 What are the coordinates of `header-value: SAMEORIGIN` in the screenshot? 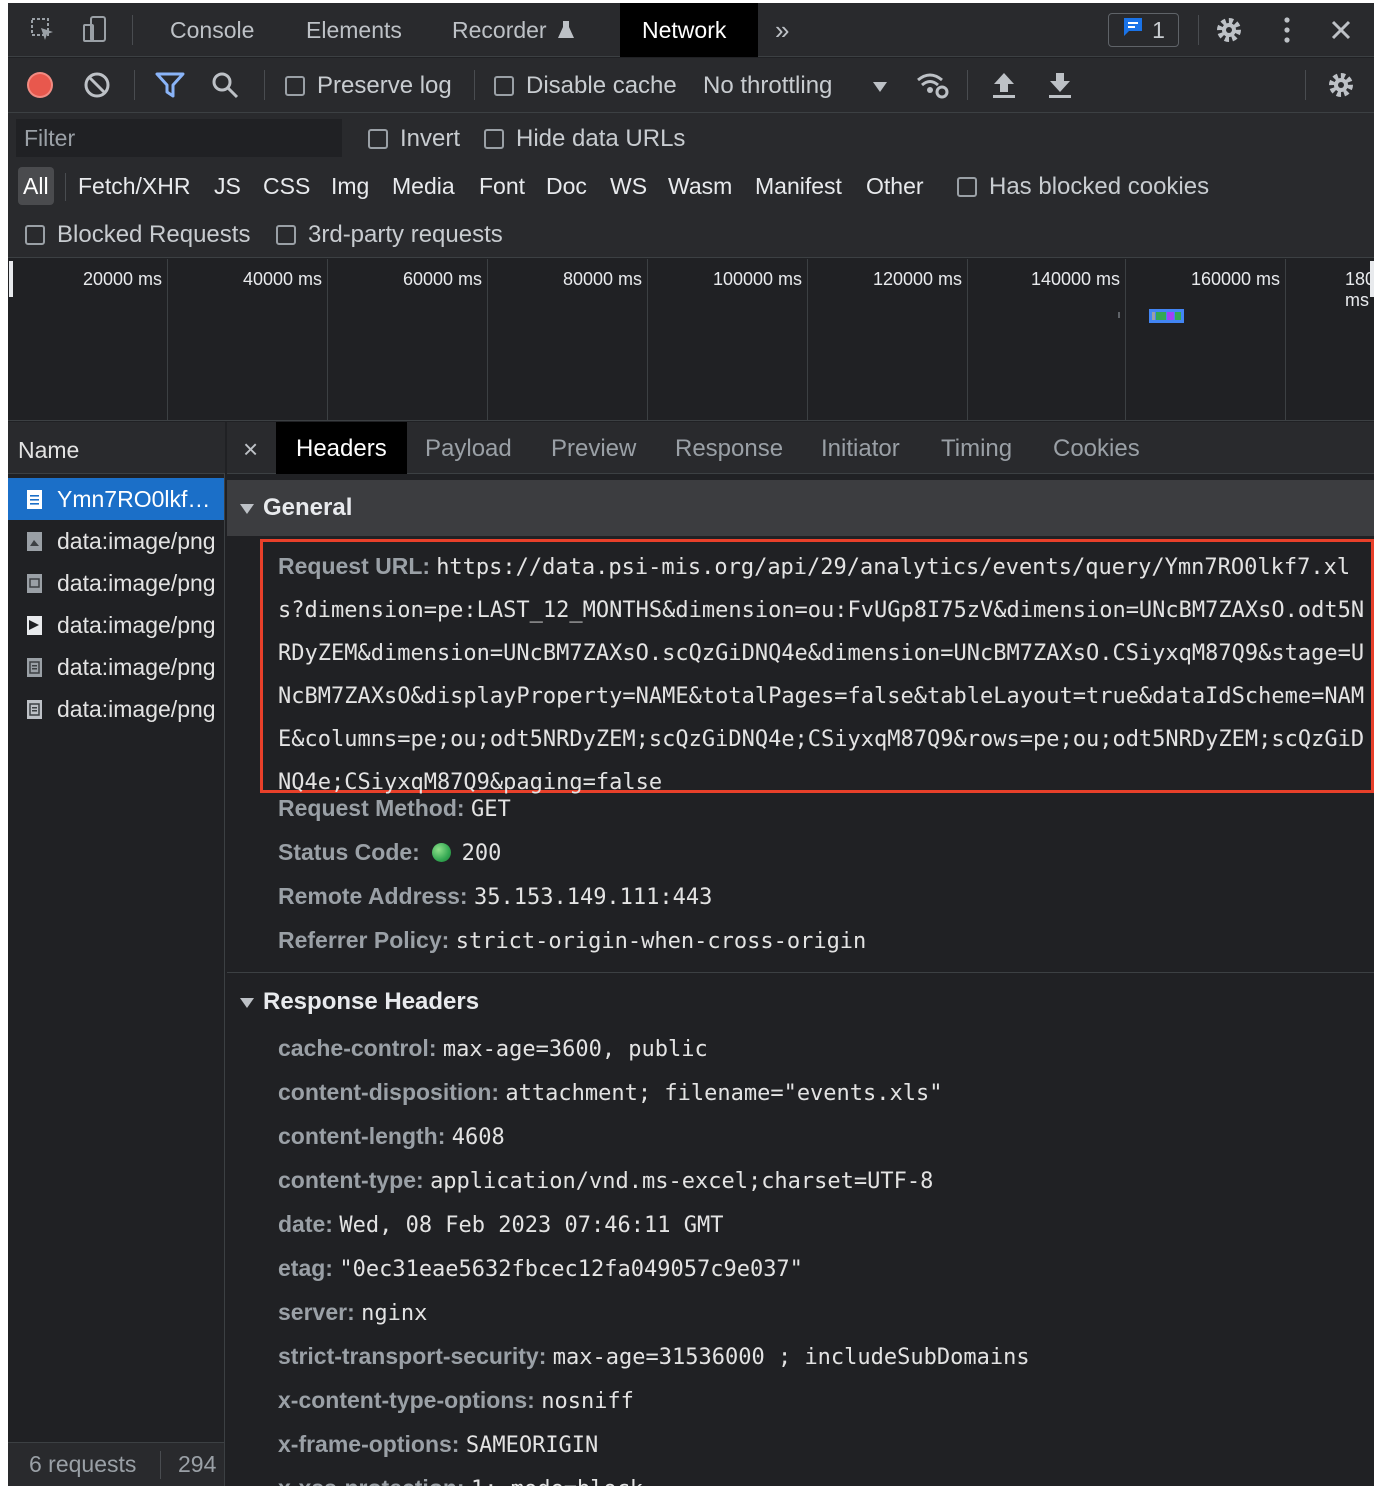 It's located at (532, 1445).